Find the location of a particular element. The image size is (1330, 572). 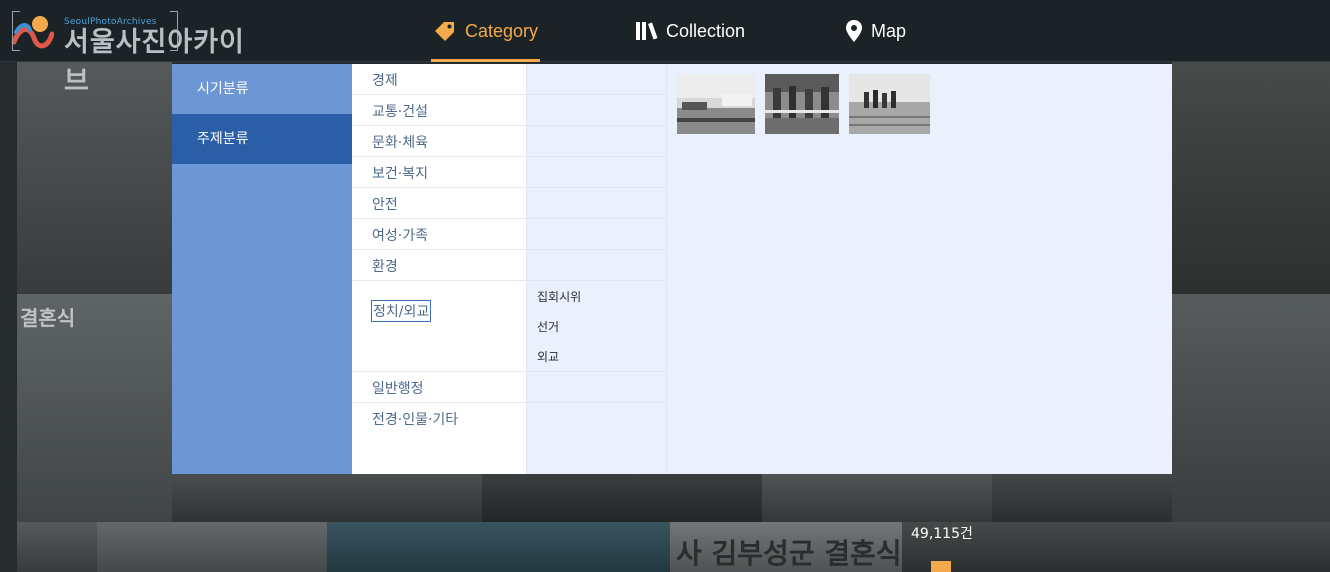

logo-frame-left is located at coordinates (16, 31).